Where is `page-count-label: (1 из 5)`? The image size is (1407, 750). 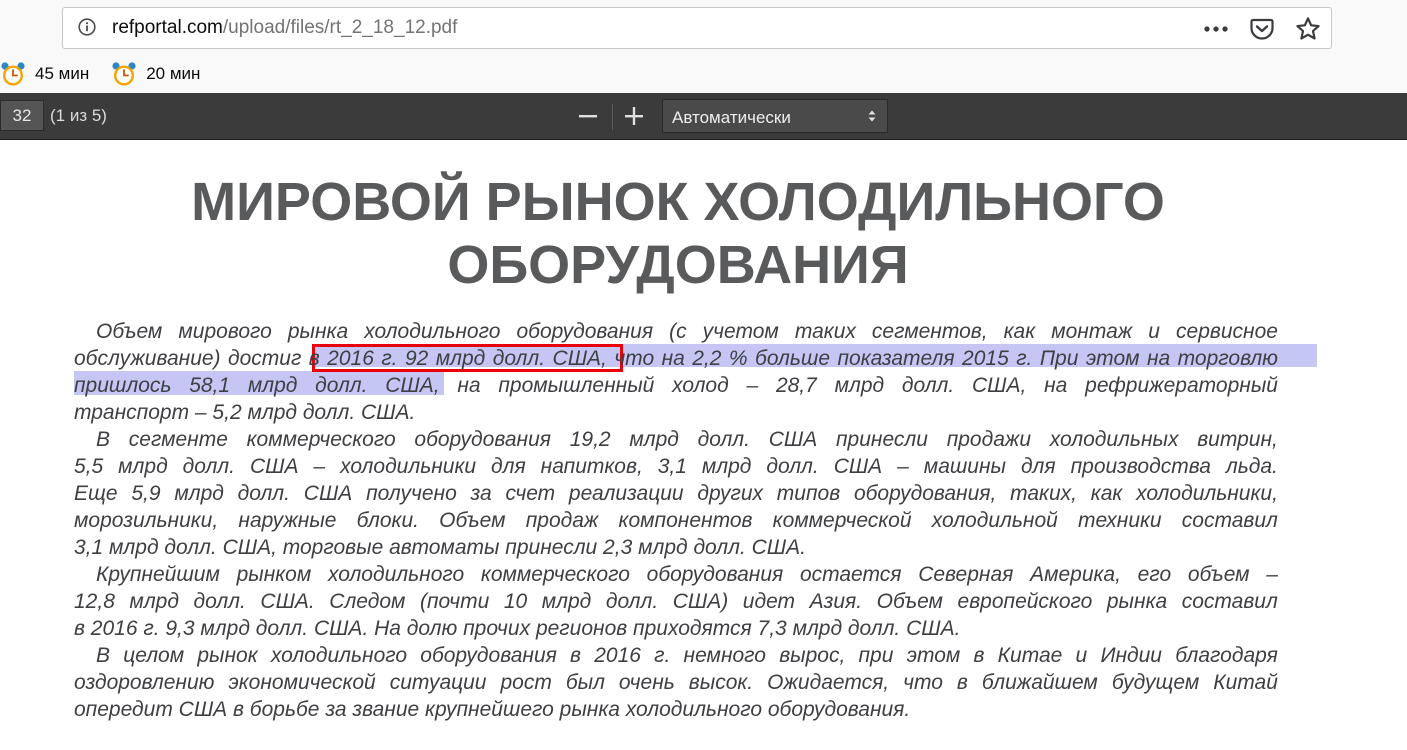 page-count-label: (1 из 5) is located at coordinates (78, 115).